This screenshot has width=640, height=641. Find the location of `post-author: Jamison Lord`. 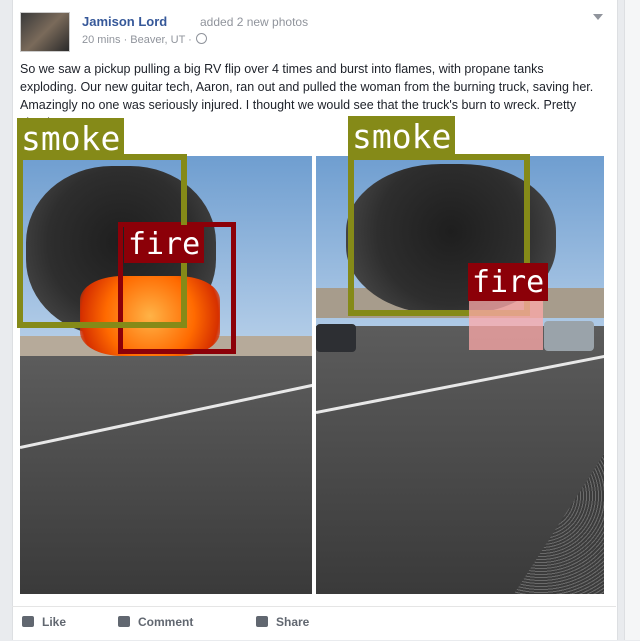

post-author: Jamison Lord is located at coordinates (124, 21).